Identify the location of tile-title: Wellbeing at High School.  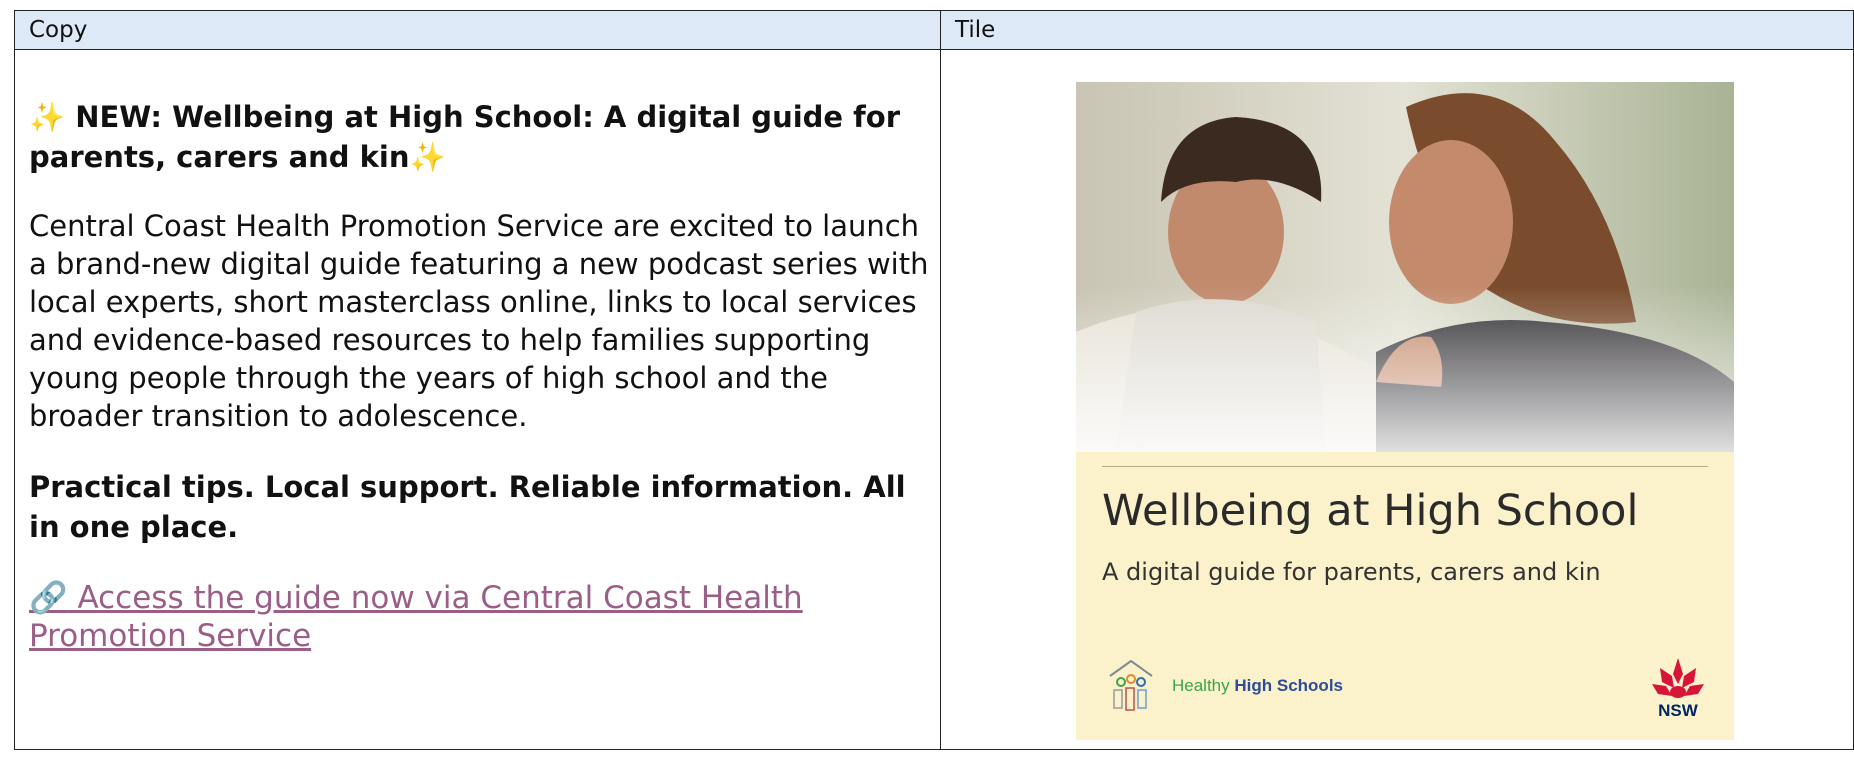
(1370, 511).